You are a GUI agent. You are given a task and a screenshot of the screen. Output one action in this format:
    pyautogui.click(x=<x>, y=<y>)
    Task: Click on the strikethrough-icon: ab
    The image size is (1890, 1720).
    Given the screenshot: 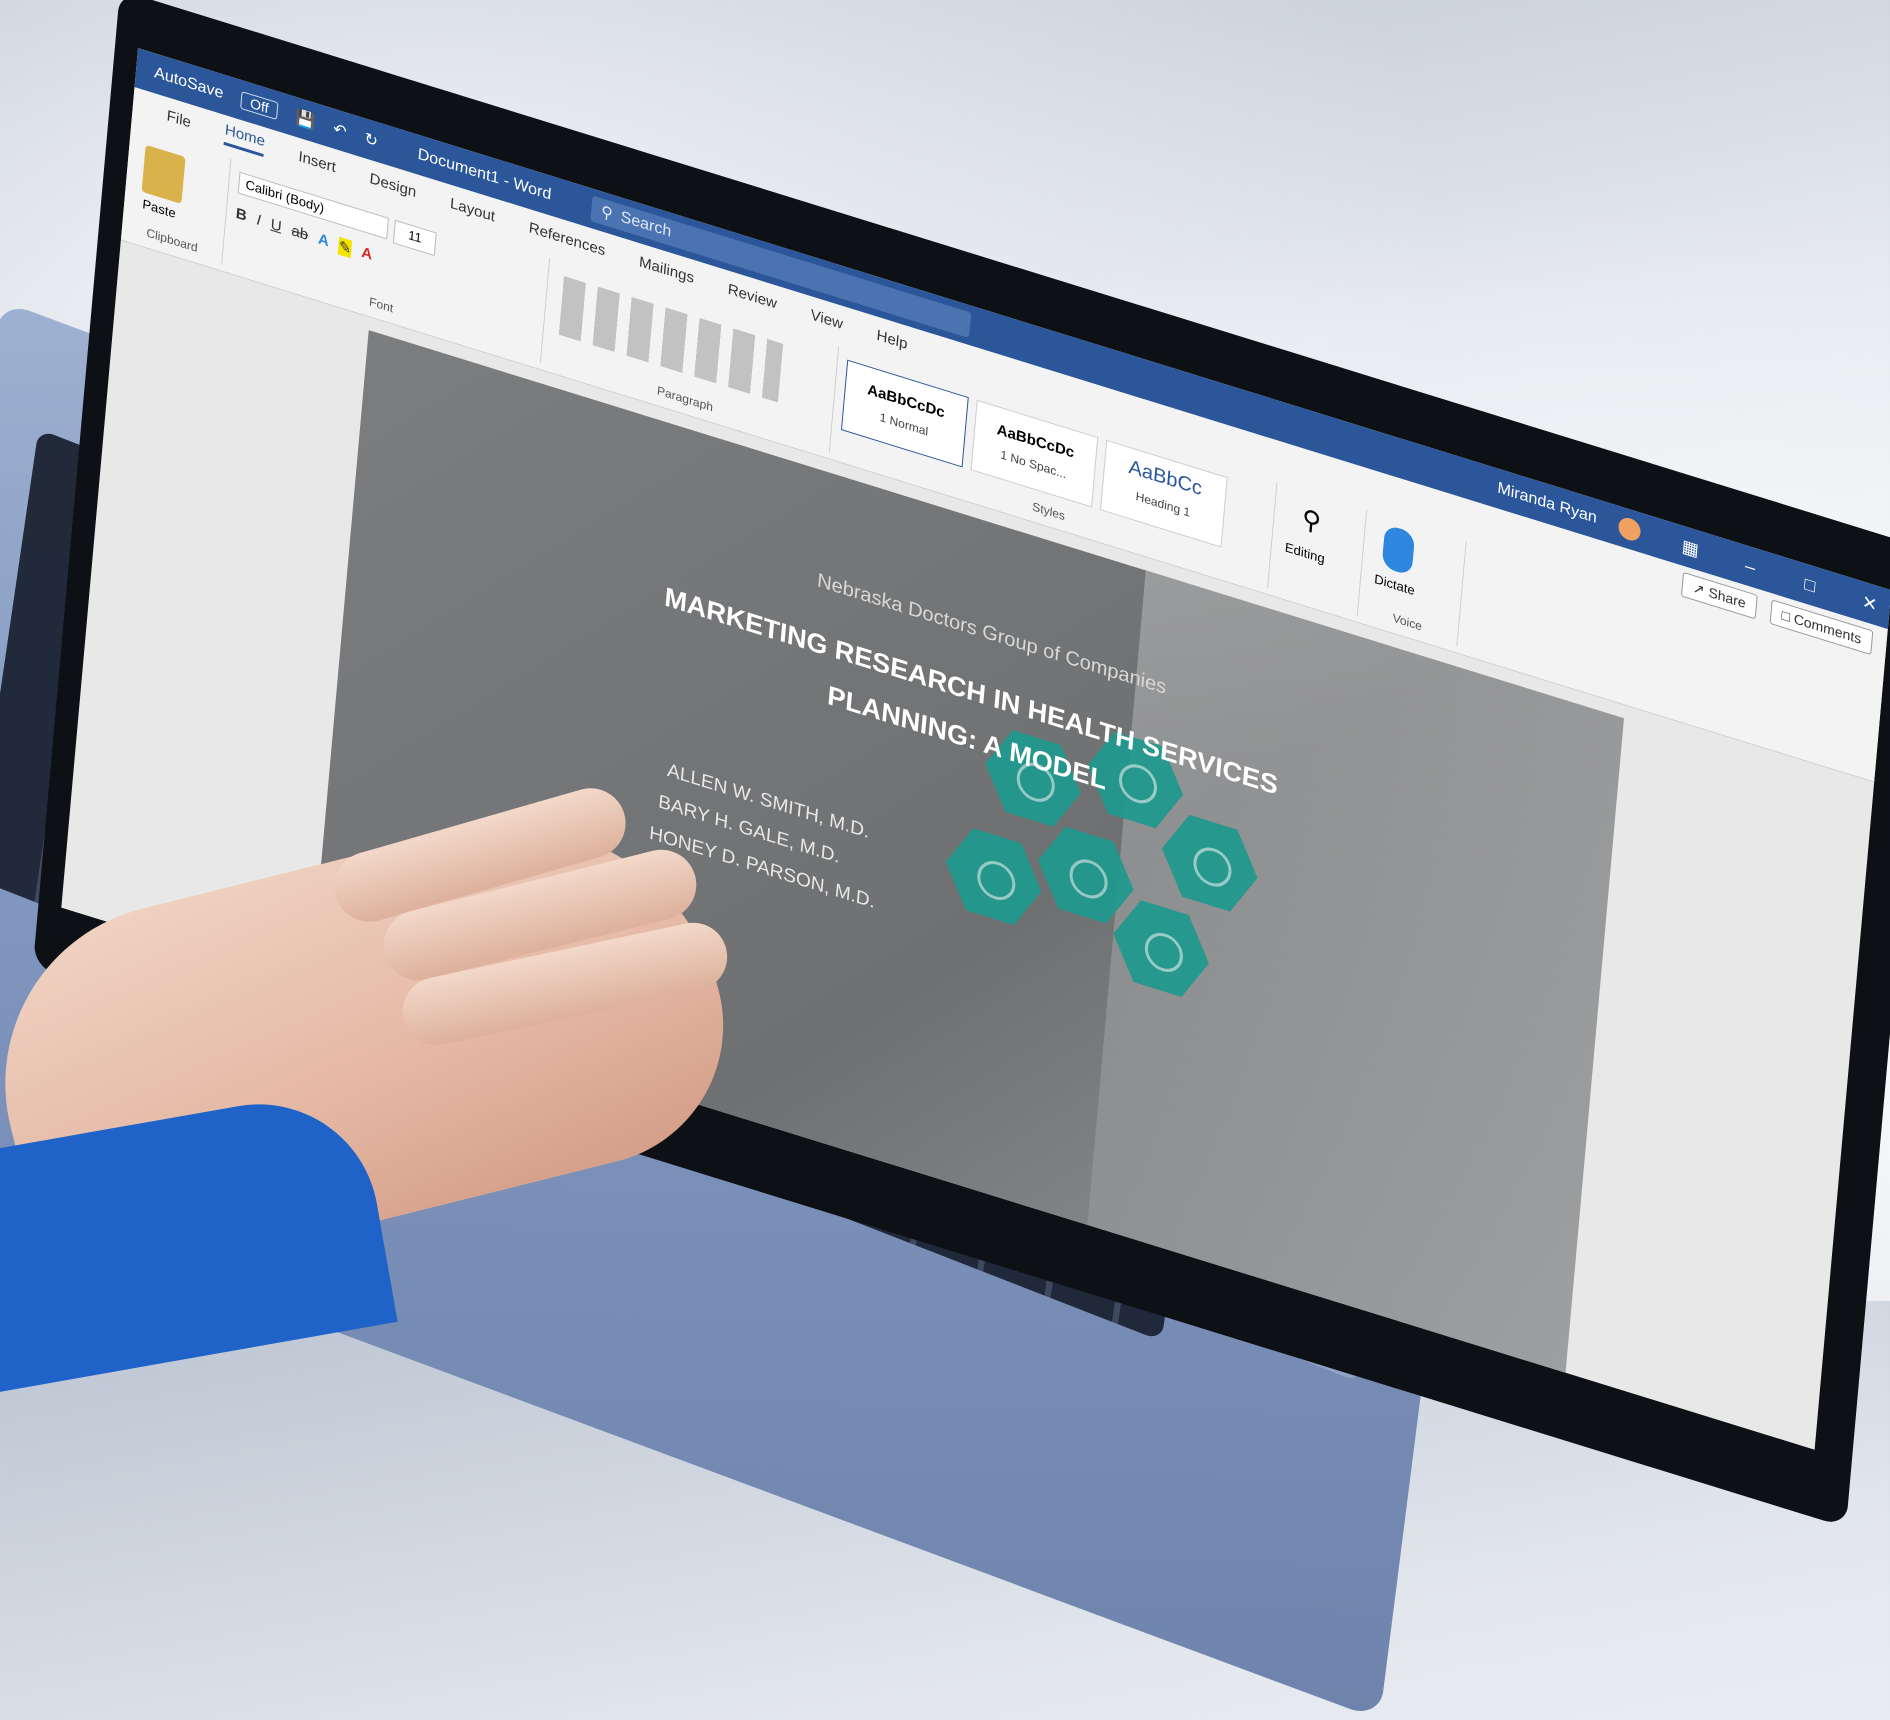 What is the action you would take?
    pyautogui.click(x=300, y=233)
    